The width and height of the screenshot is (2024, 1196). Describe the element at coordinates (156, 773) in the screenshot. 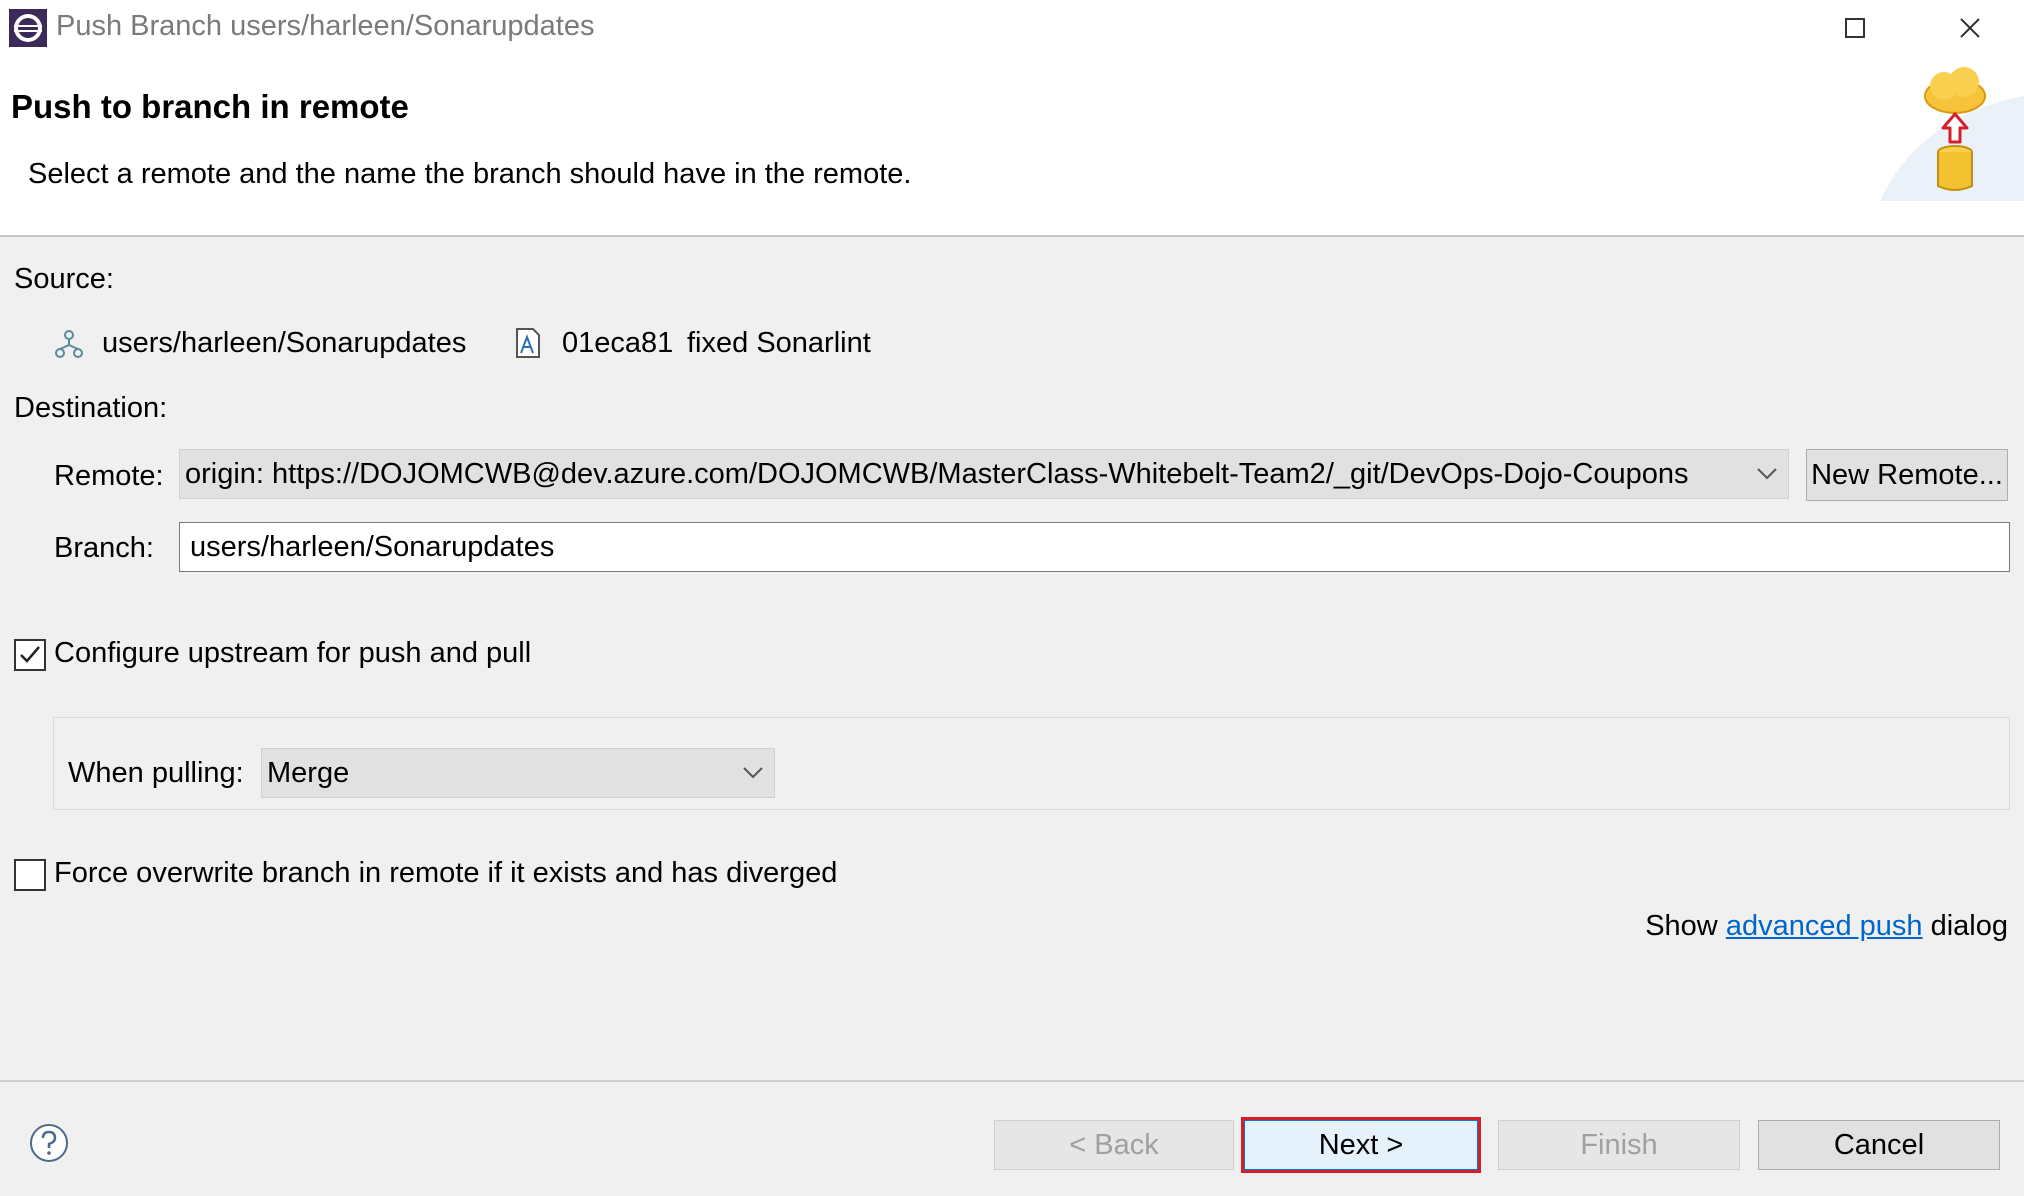

I see `when-pulling-label: When pulling:` at that location.